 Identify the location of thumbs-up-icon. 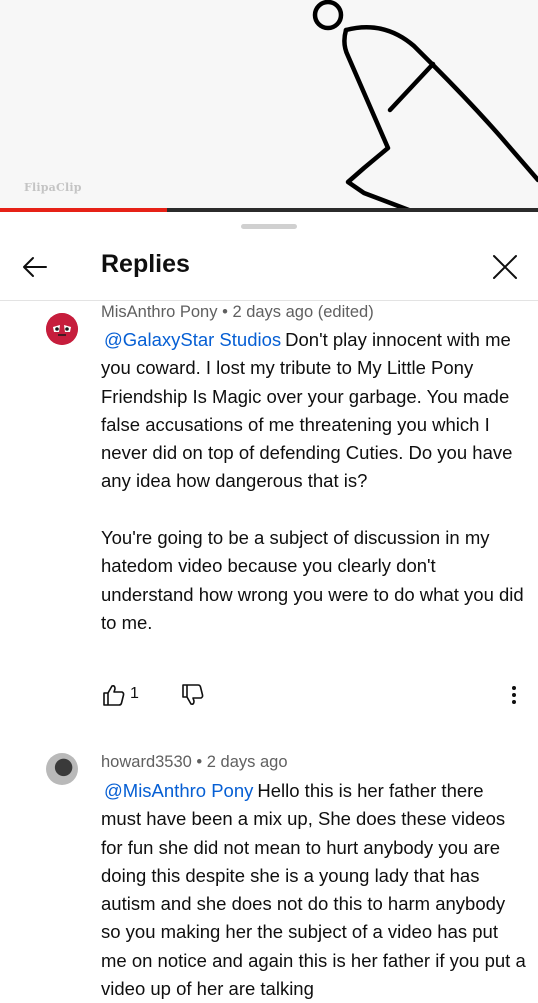
(114, 695).